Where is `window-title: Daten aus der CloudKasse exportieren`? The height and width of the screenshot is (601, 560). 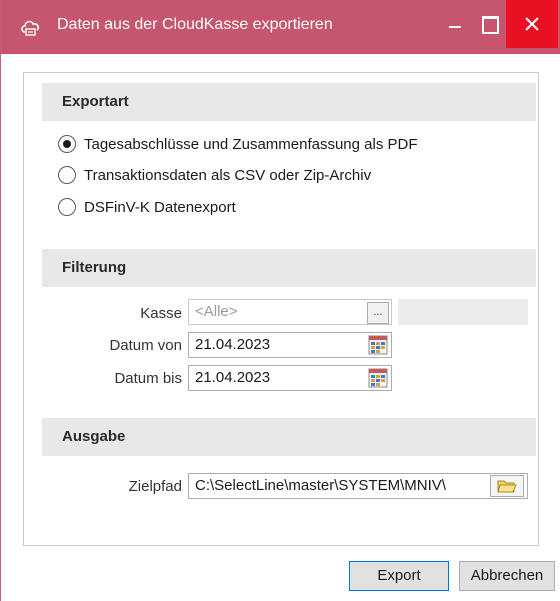 window-title: Daten aus der CloudKasse exportieren is located at coordinates (195, 24).